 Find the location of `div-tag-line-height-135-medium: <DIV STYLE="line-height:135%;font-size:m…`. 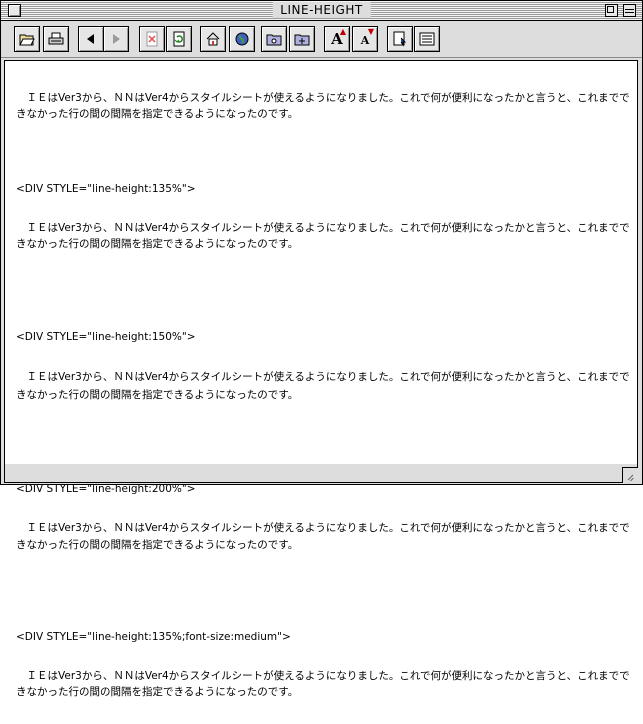

div-tag-line-height-135-medium: <DIV STYLE="line-height:135%;font-size:m… is located at coordinates (153, 637).